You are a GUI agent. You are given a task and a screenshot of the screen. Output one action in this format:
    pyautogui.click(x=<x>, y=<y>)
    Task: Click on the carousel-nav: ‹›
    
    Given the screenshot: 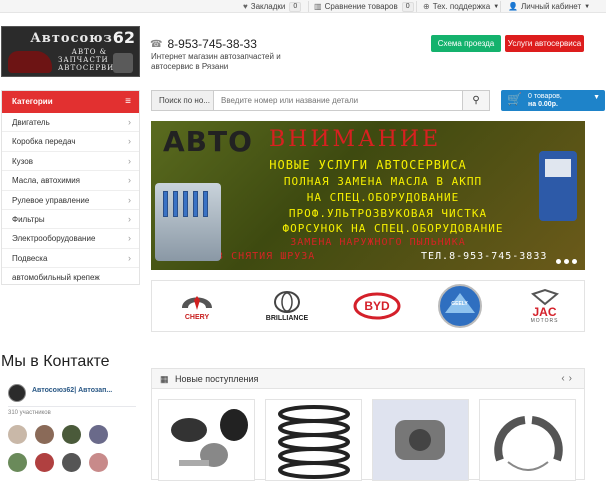 What is the action you would take?
    pyautogui.click(x=568, y=379)
    